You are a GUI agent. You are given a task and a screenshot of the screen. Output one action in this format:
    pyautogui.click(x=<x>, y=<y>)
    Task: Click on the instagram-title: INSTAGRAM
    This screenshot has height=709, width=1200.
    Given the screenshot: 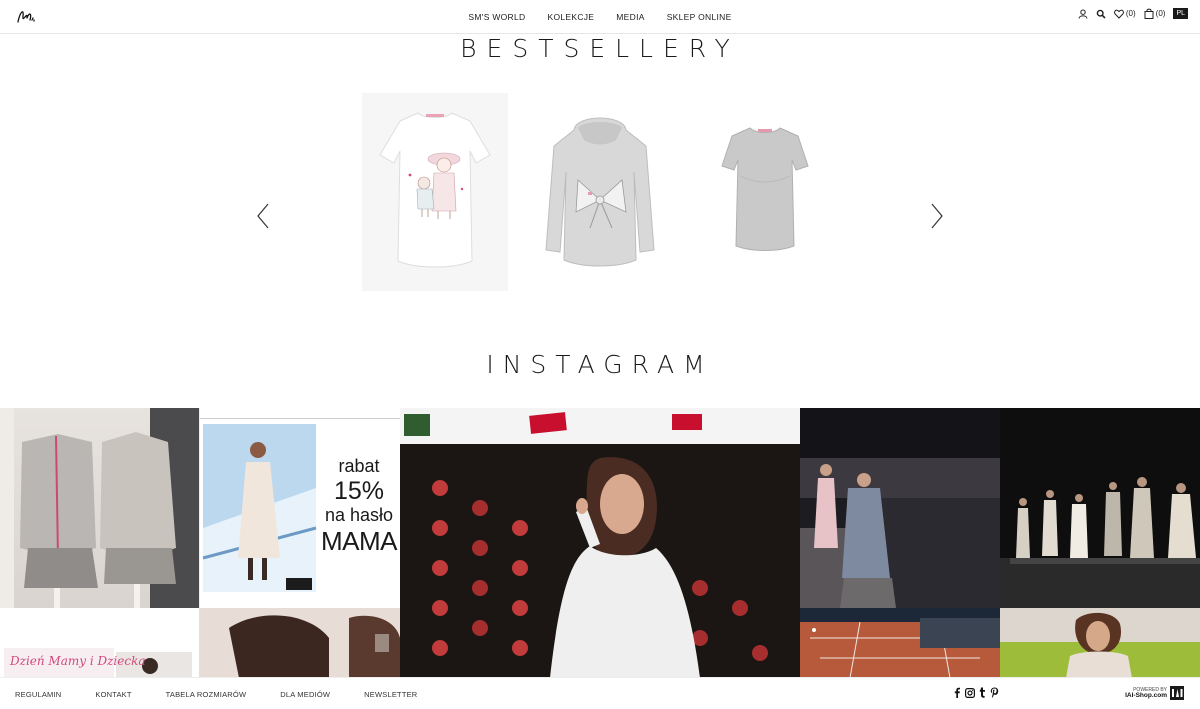 What is the action you would take?
    pyautogui.click(x=600, y=364)
    